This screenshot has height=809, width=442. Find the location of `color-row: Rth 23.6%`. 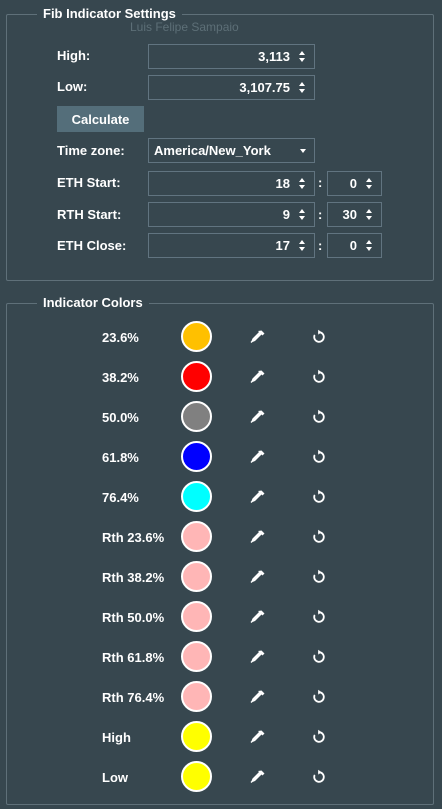

color-row: Rth 23.6% is located at coordinates (221, 537).